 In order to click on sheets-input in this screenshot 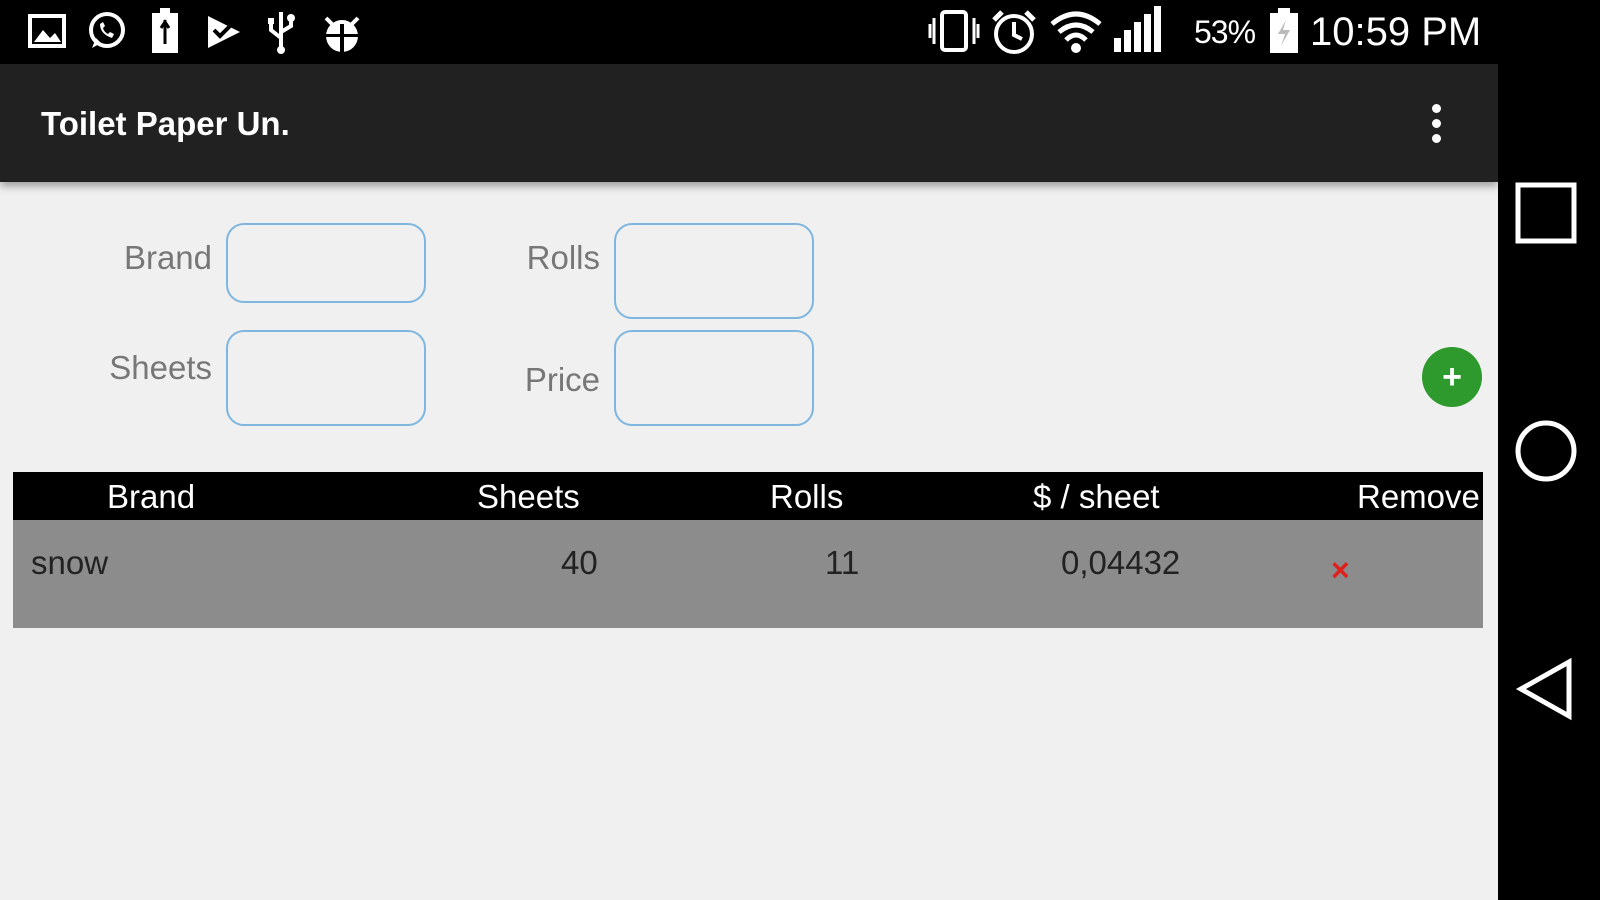, I will do `click(326, 378)`.